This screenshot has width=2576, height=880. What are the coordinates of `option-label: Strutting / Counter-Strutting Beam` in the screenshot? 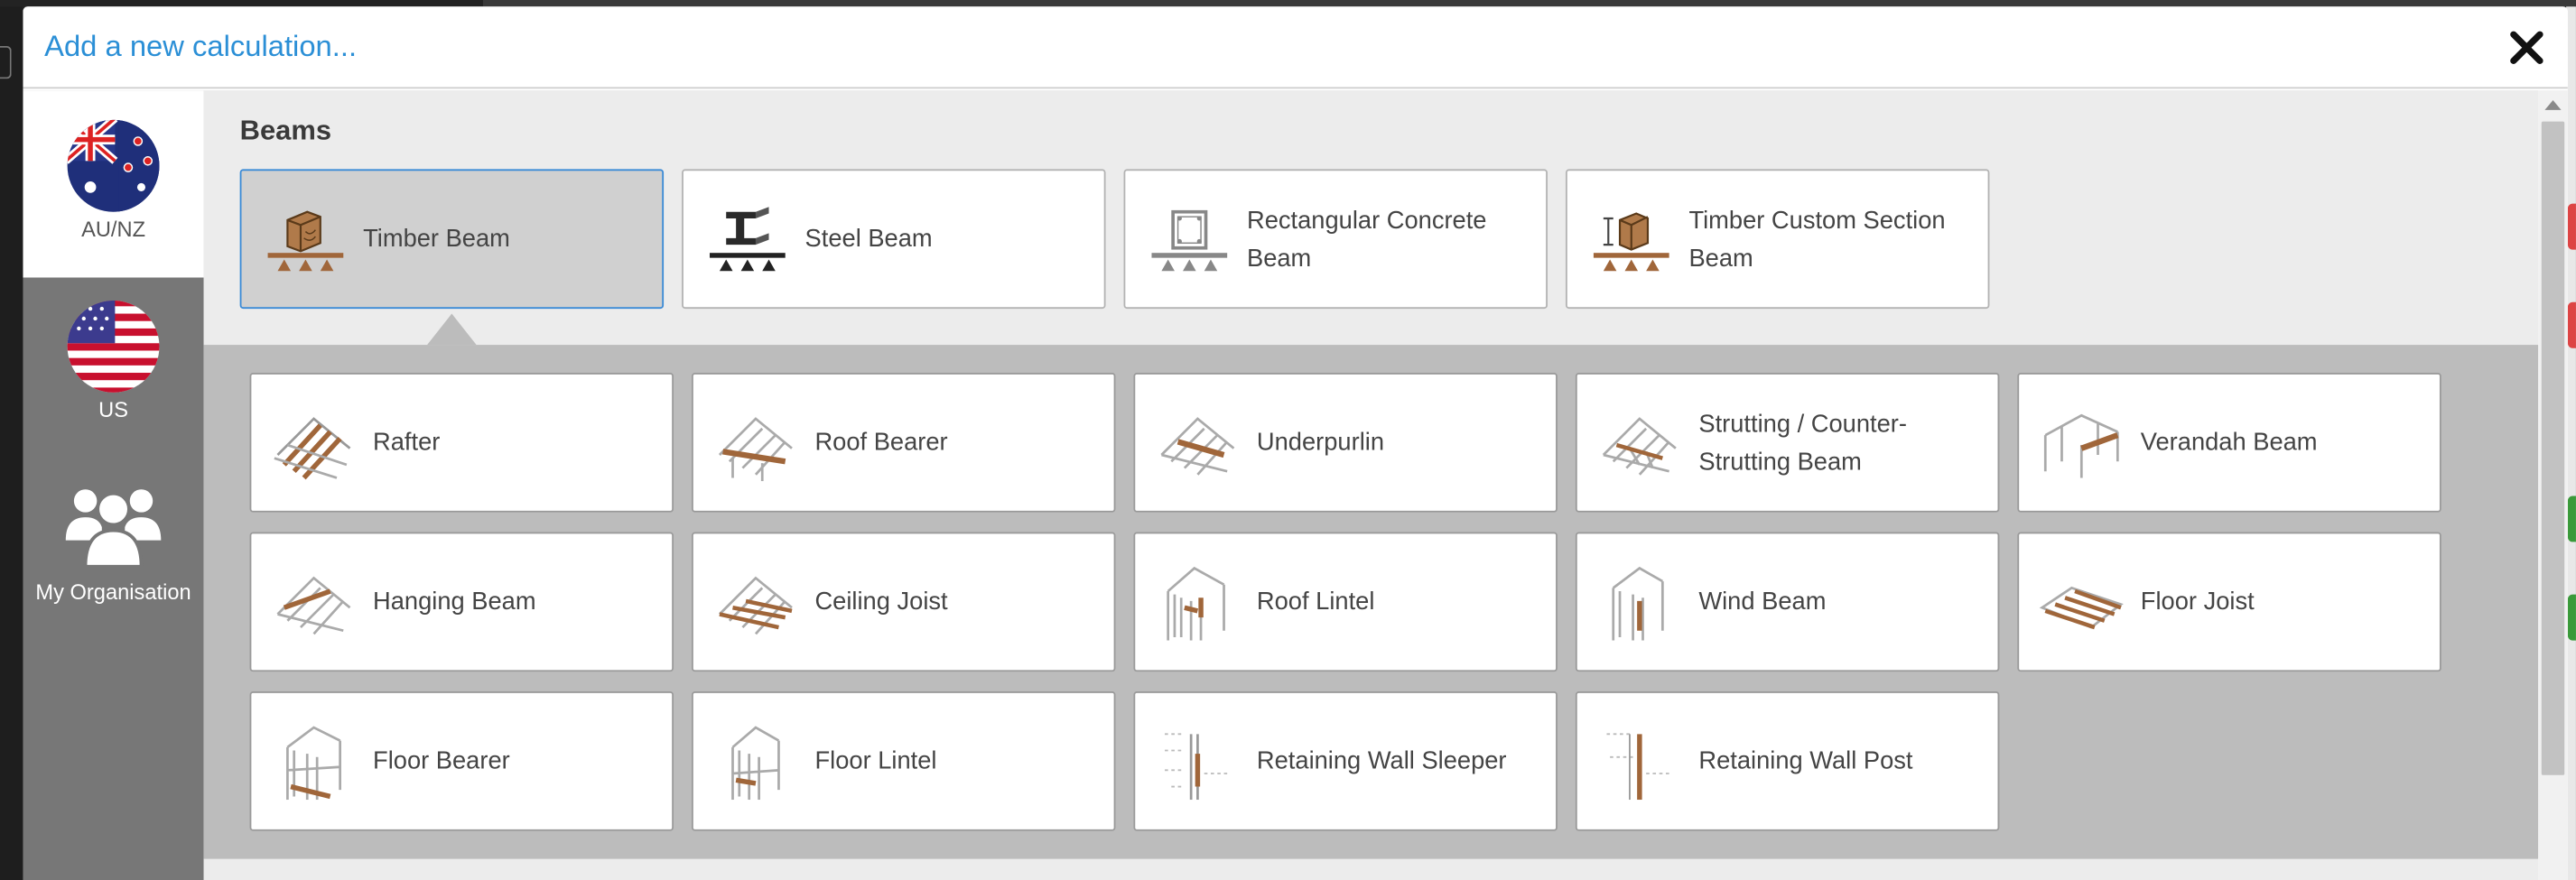 It's located at (1802, 442).